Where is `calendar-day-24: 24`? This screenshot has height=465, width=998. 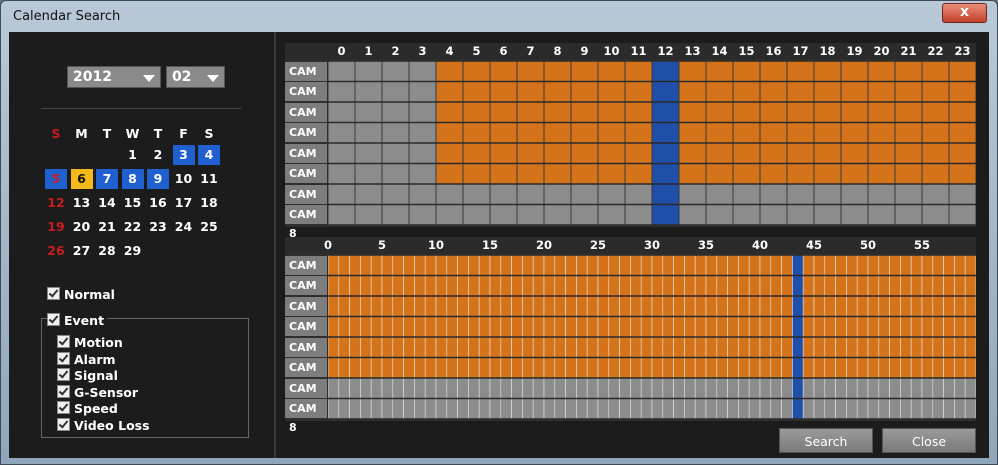 calendar-day-24: 24 is located at coordinates (184, 227).